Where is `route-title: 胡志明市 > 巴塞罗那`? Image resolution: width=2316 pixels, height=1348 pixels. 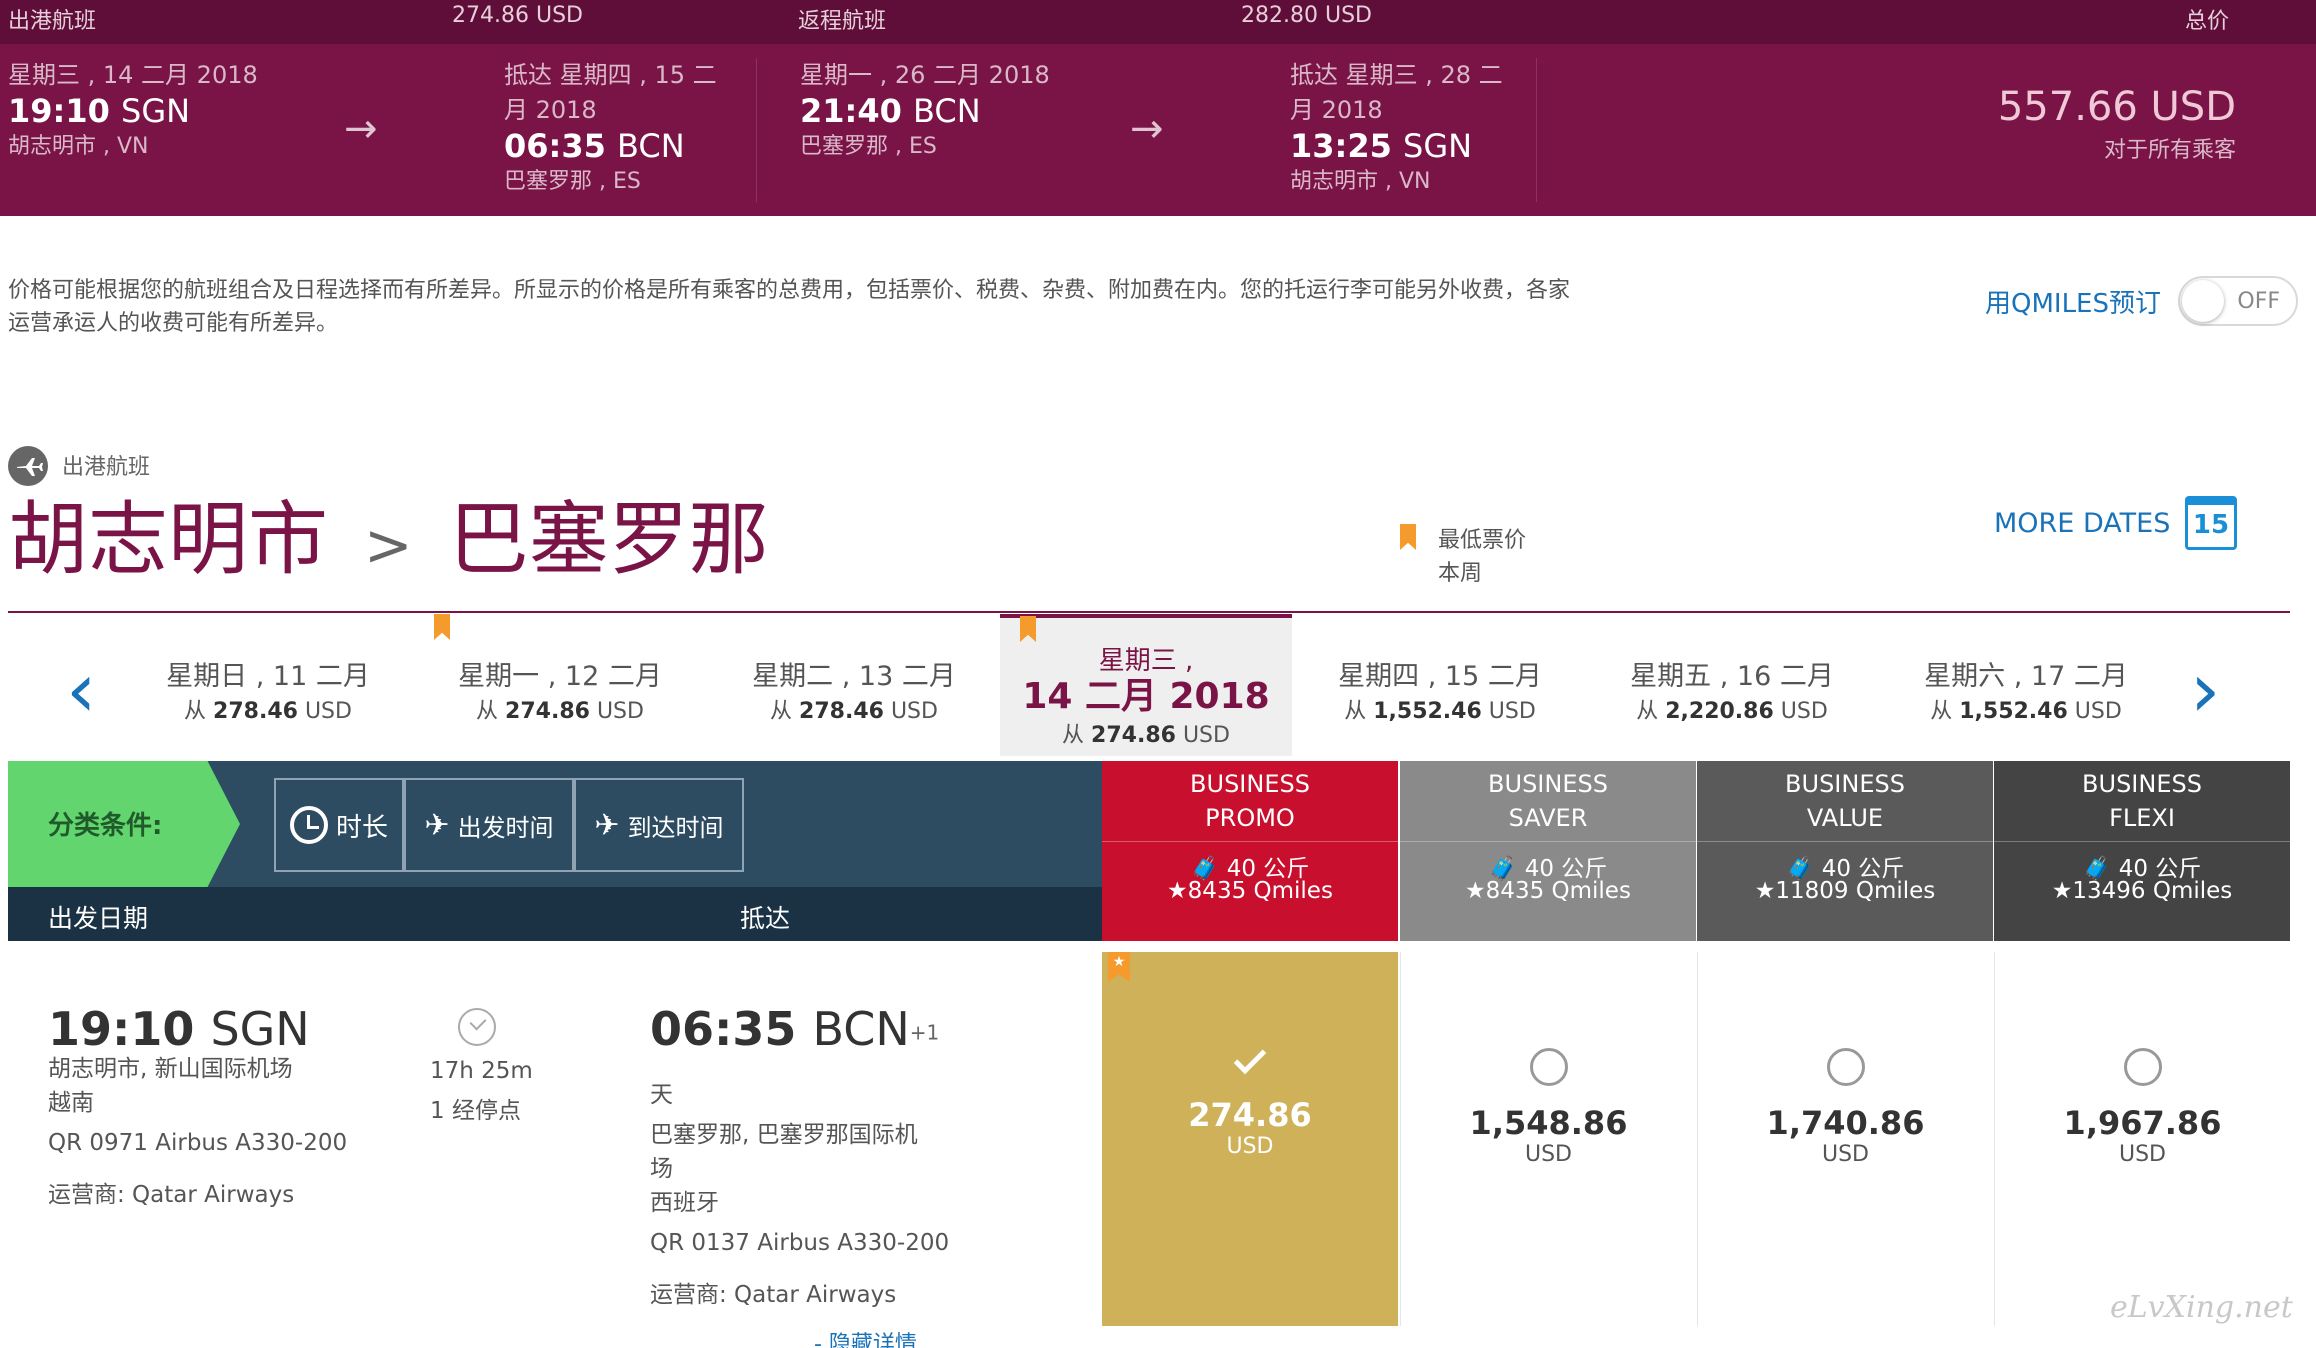
route-title: 胡志明市 > 巴塞罗那 is located at coordinates (388, 542).